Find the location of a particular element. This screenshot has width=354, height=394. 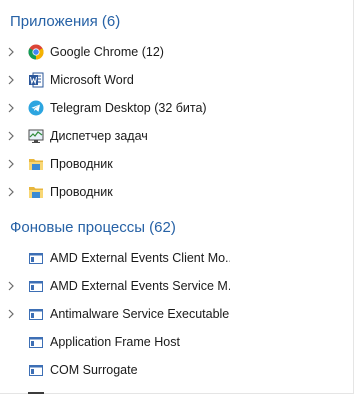

process-row-app-frame-host: Application Frame Host is located at coordinates (176, 342).